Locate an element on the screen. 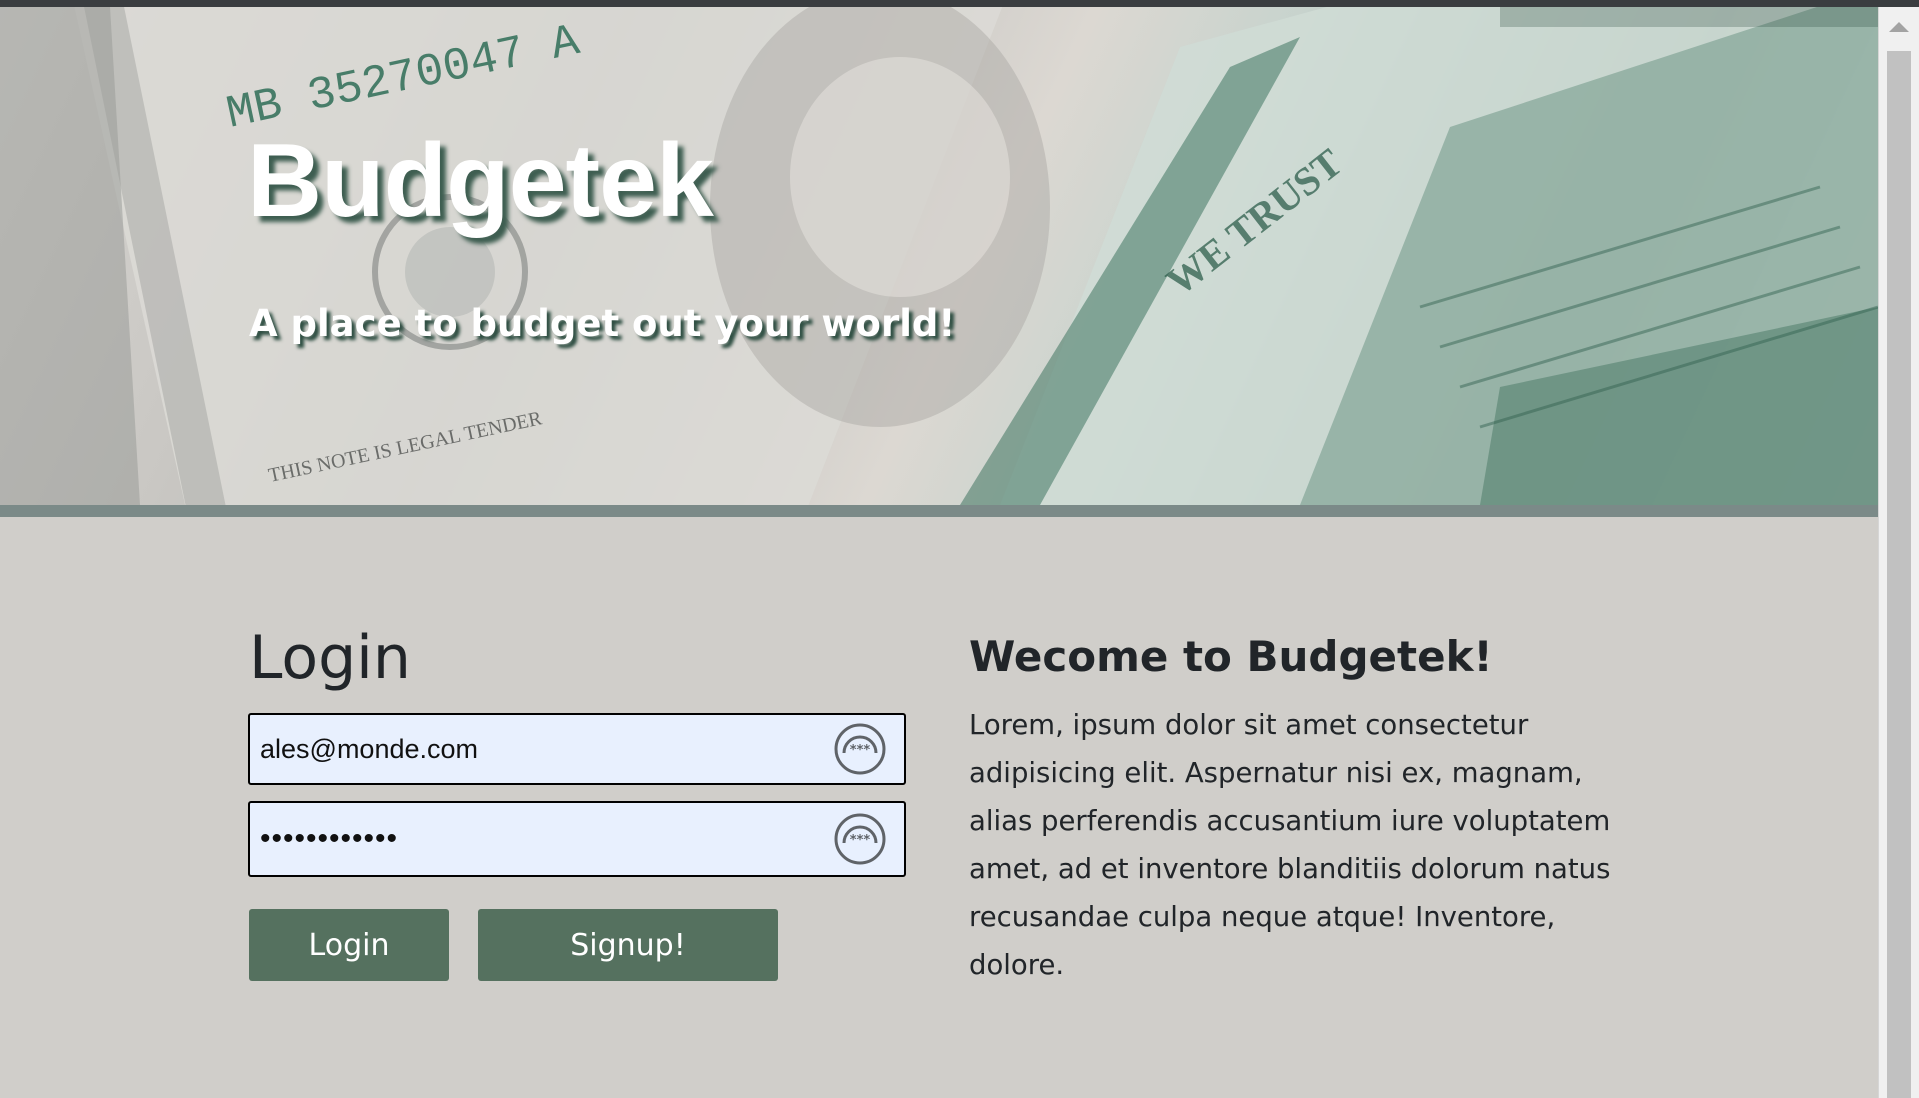 The image size is (1919, 1098). signup-button: Signup! is located at coordinates (628, 945).